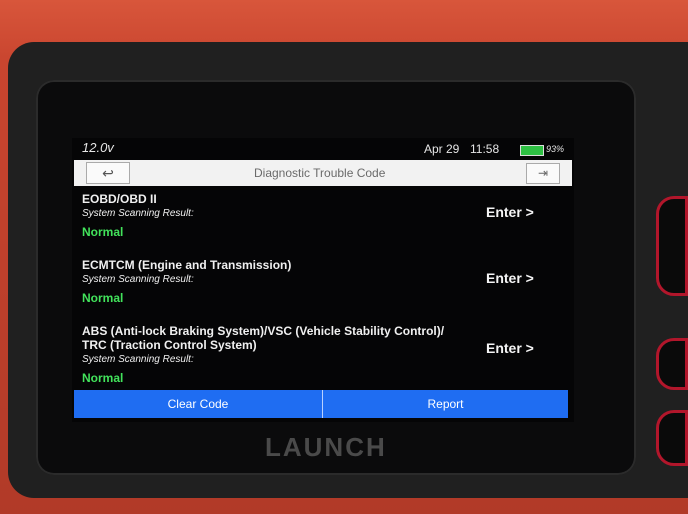  I want to click on back-button: ↩, so click(108, 173).